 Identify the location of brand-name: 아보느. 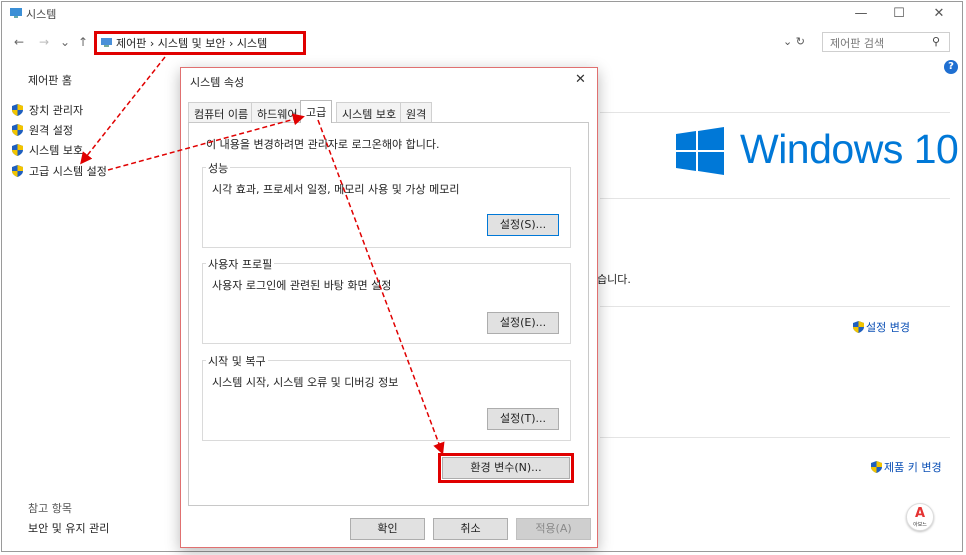
(920, 525).